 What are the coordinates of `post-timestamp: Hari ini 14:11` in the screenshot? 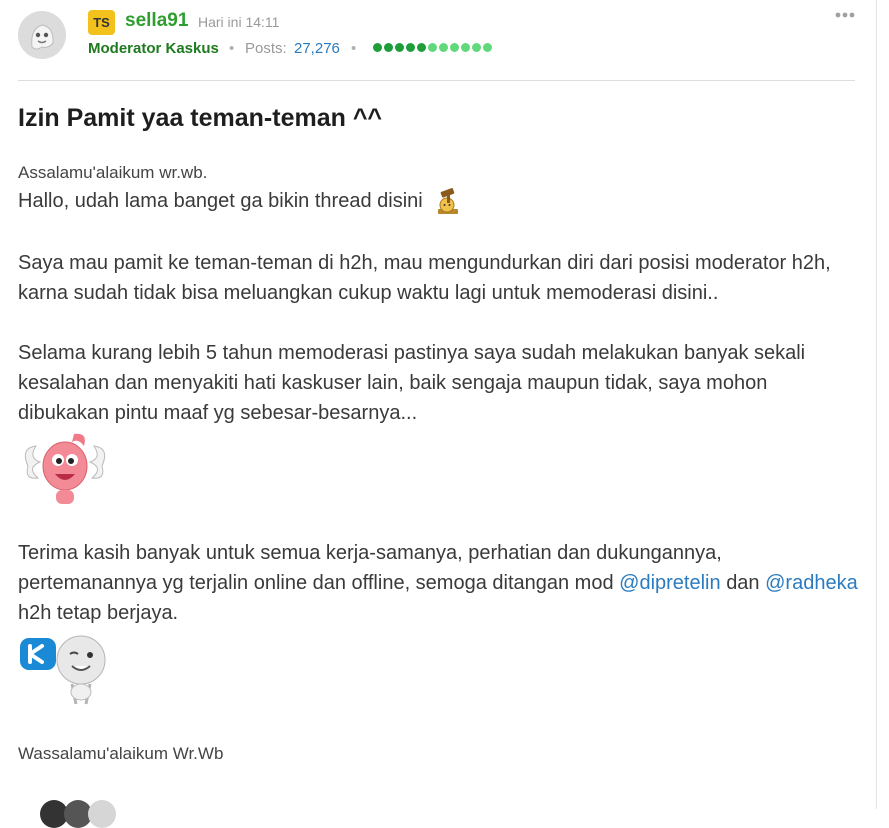 It's located at (239, 22).